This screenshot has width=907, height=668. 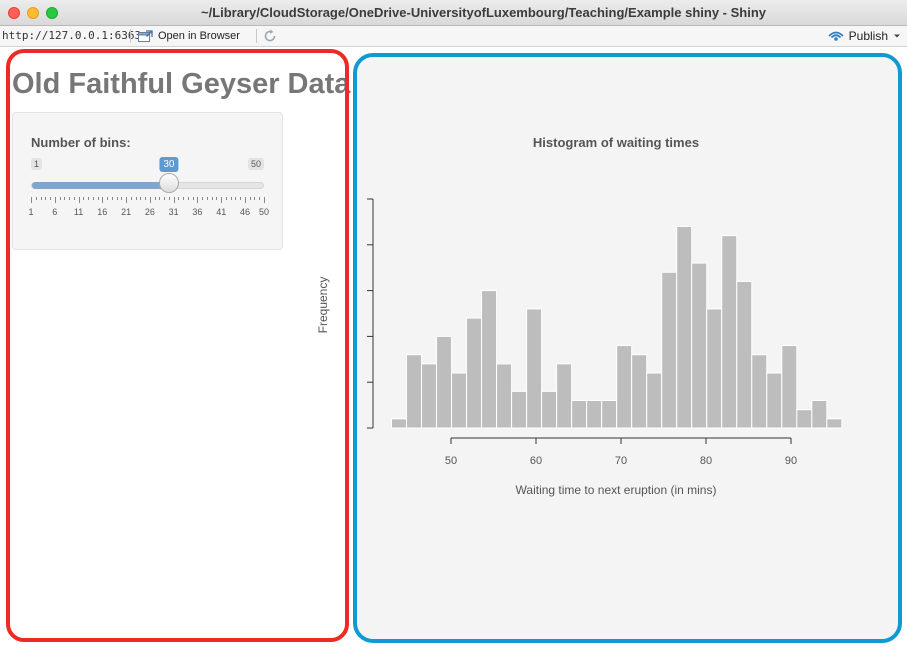 What do you see at coordinates (323, 305) in the screenshot?
I see `y-axis-label: Frequency` at bounding box center [323, 305].